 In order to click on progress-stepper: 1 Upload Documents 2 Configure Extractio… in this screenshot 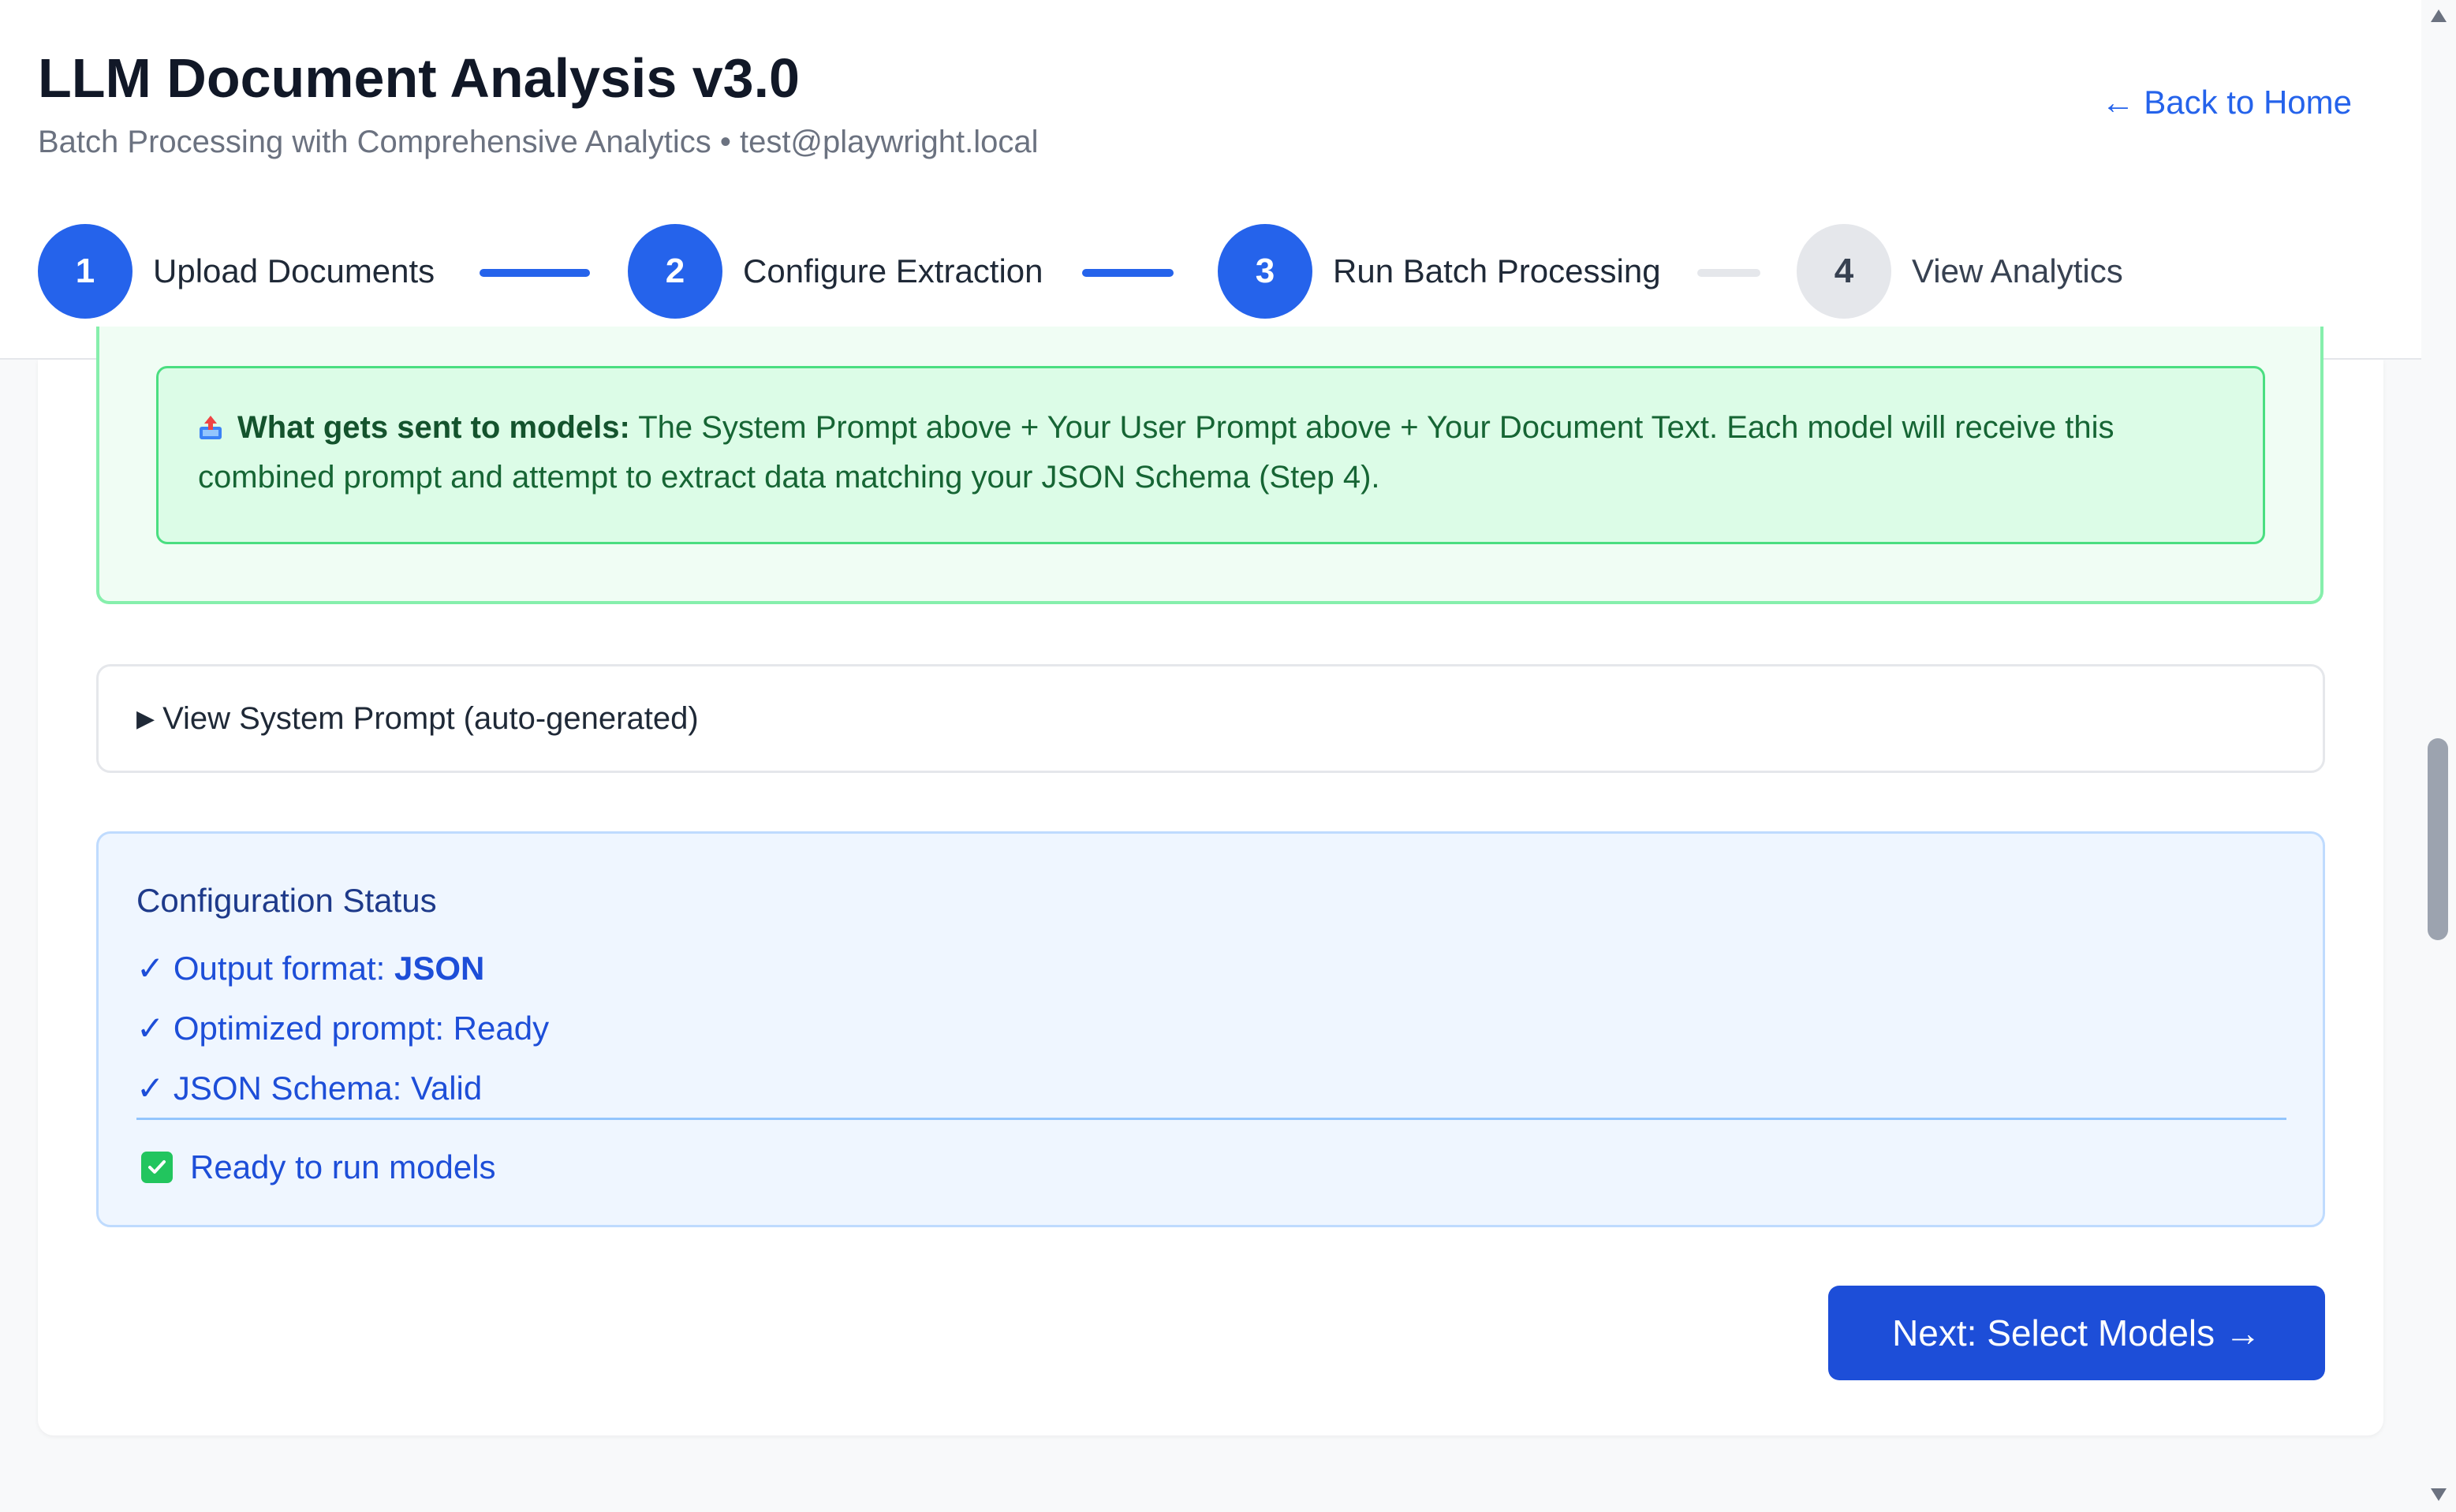, I will do `click(1181, 271)`.